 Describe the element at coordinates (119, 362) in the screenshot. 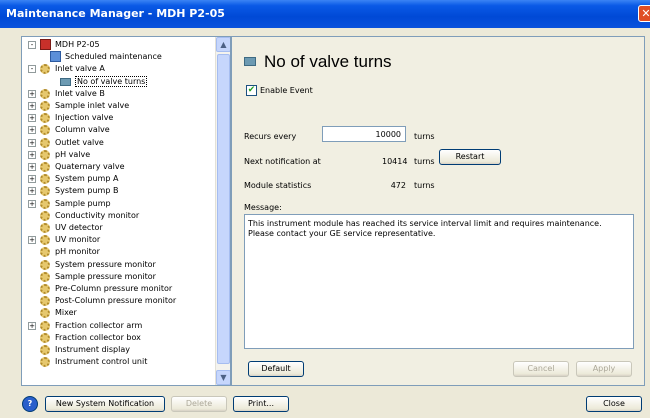

I see `tree-item: Instrument control unit` at that location.